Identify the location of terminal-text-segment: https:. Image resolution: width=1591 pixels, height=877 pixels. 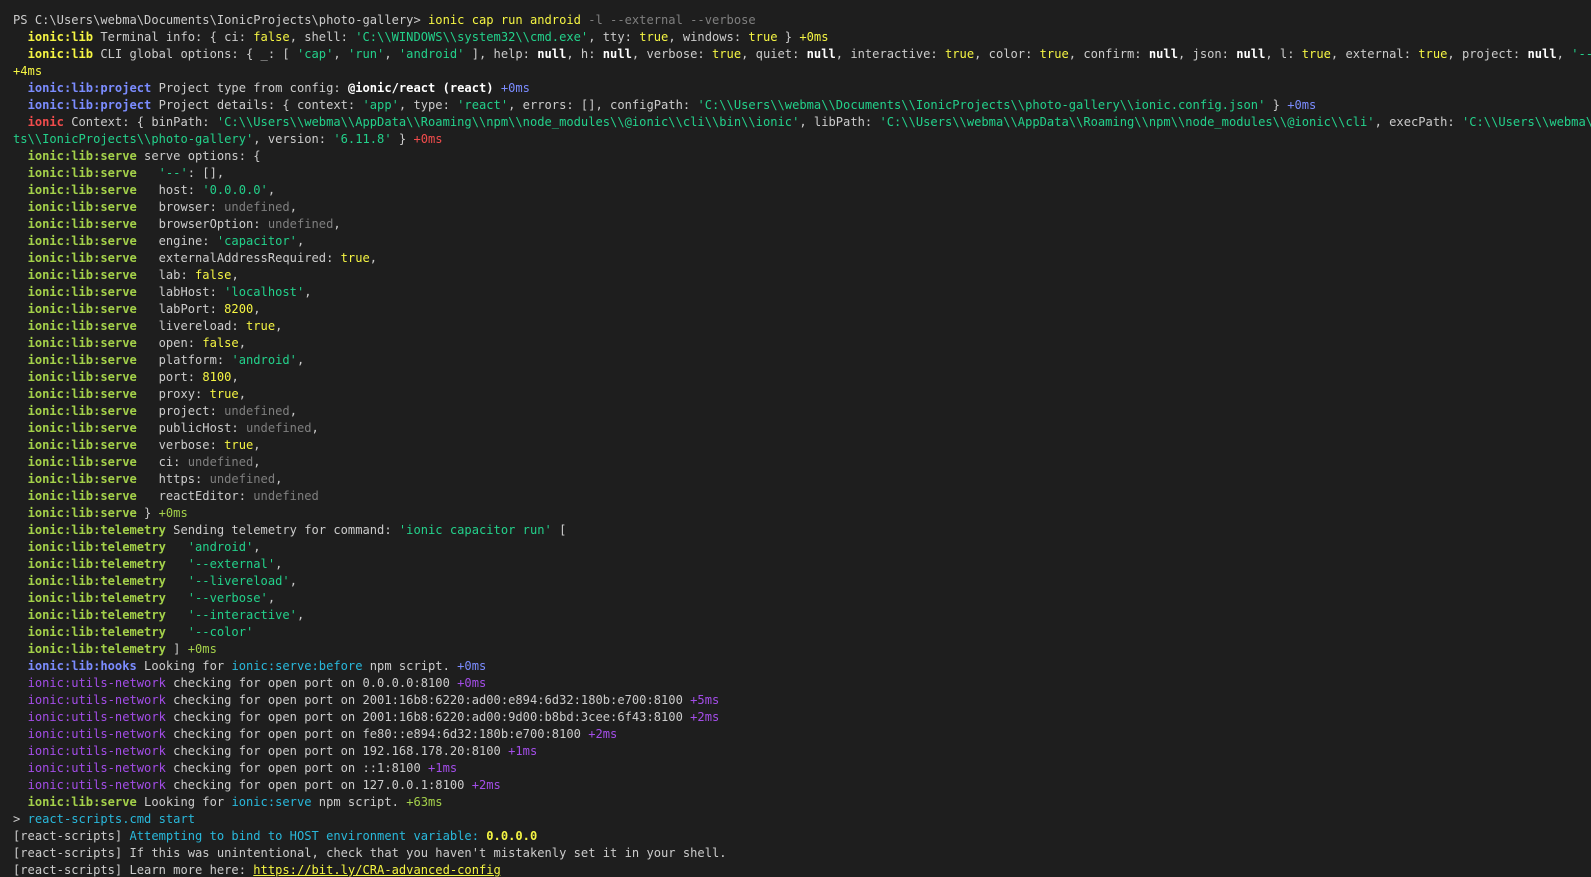
(173, 479).